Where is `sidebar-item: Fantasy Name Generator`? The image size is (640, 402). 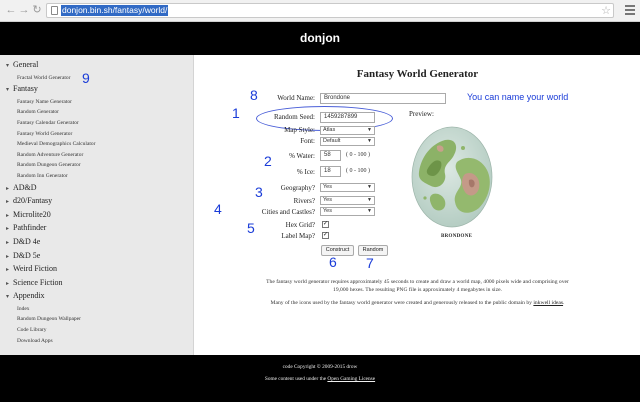
sidebar-item: Fantasy Name Generator is located at coordinates (99, 102).